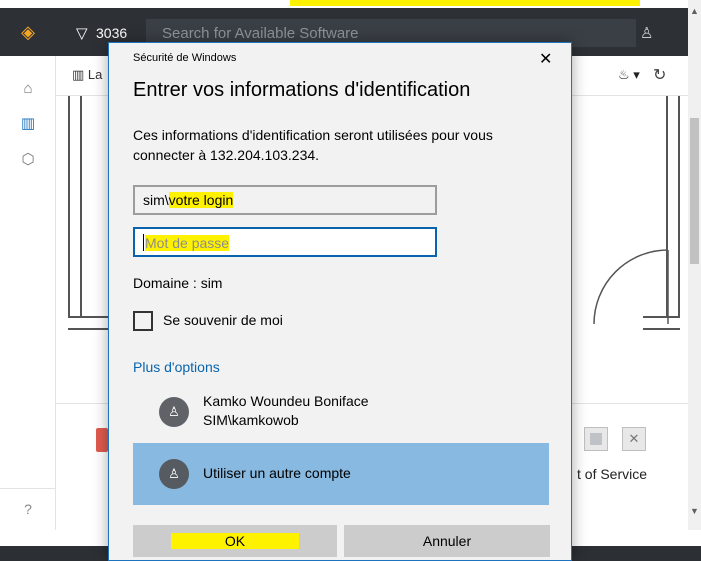  I want to click on password-placeholder: Mot de passe, so click(187, 243).